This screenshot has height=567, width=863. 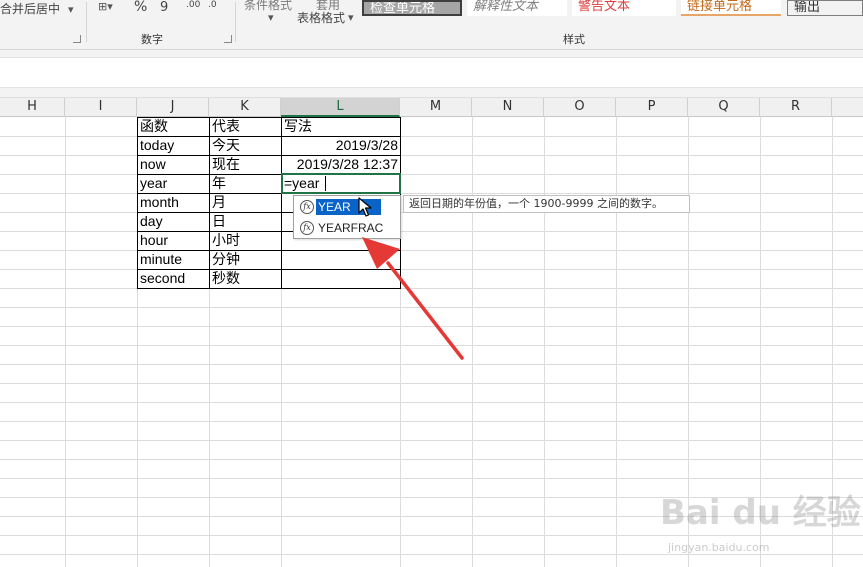 What do you see at coordinates (321, 17) in the screenshot?
I see `table-format-button: 表格格式` at bounding box center [321, 17].